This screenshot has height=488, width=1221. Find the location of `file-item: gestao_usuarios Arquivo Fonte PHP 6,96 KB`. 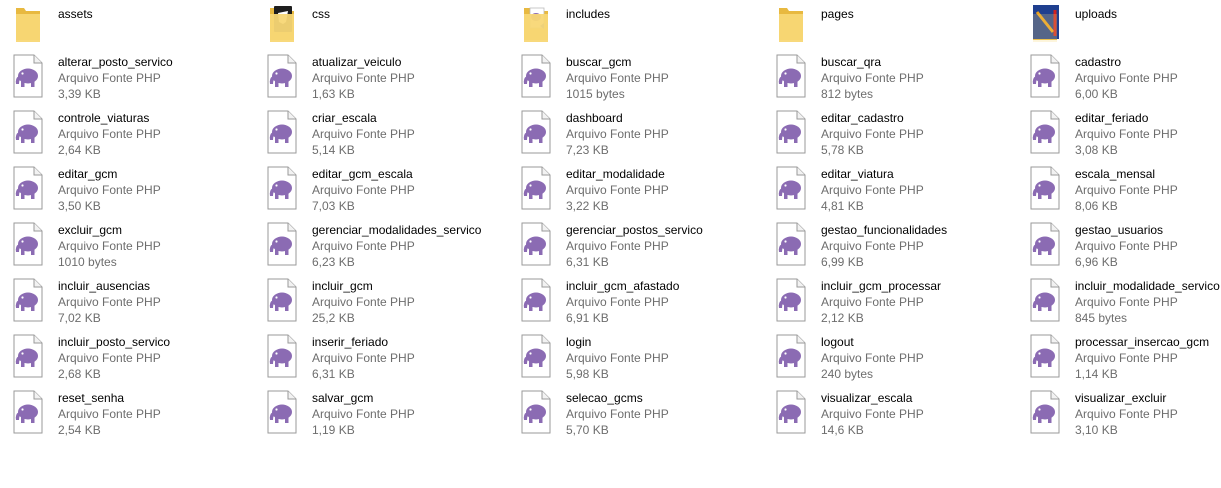

file-item: gestao_usuarios Arquivo Fonte PHP 6,96 KB is located at coordinates (1119, 248).